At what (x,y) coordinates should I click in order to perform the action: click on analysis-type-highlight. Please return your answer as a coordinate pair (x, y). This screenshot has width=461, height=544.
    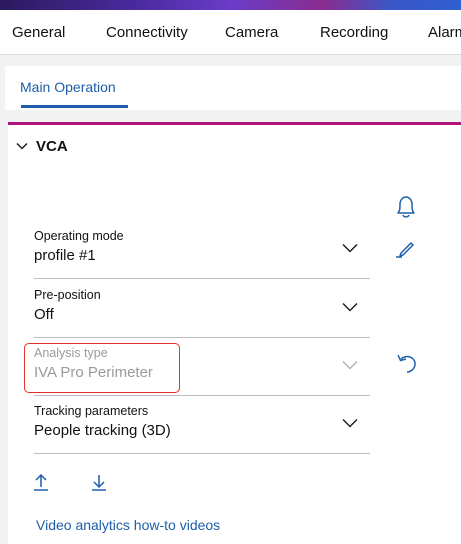
    Looking at the image, I should click on (102, 368).